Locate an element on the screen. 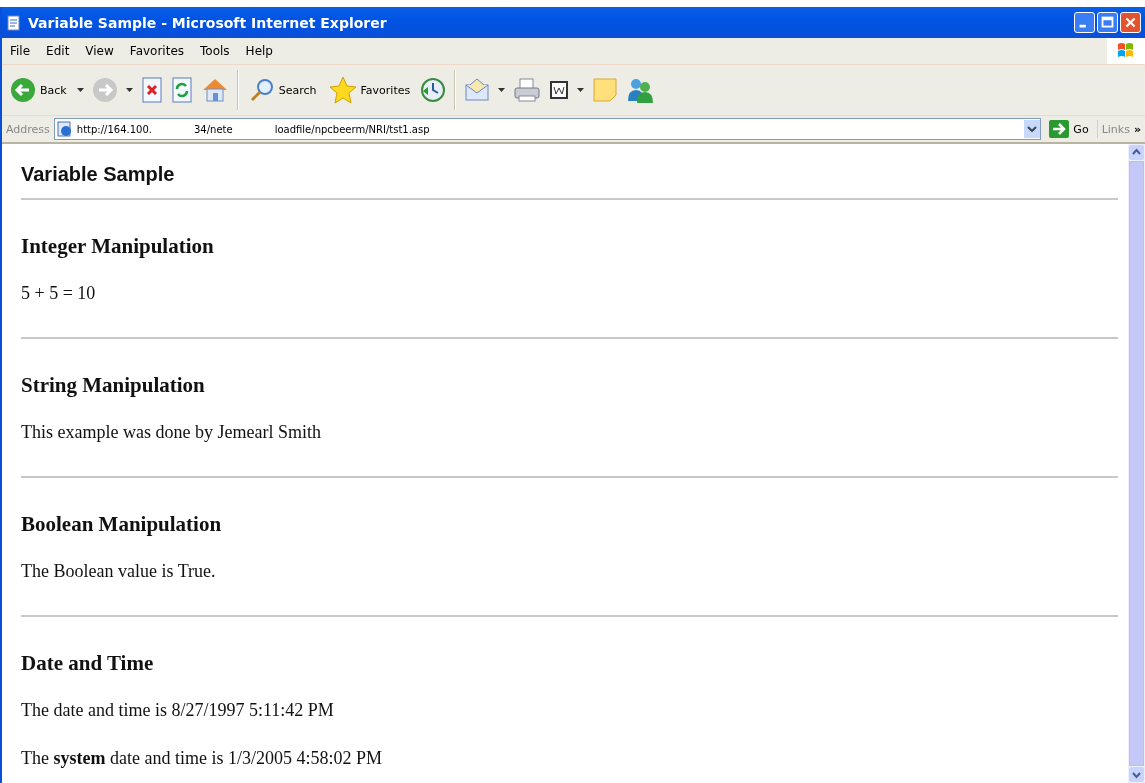 This screenshot has height=783, width=1145. section-heading: String Manipulation is located at coordinates (113, 385).